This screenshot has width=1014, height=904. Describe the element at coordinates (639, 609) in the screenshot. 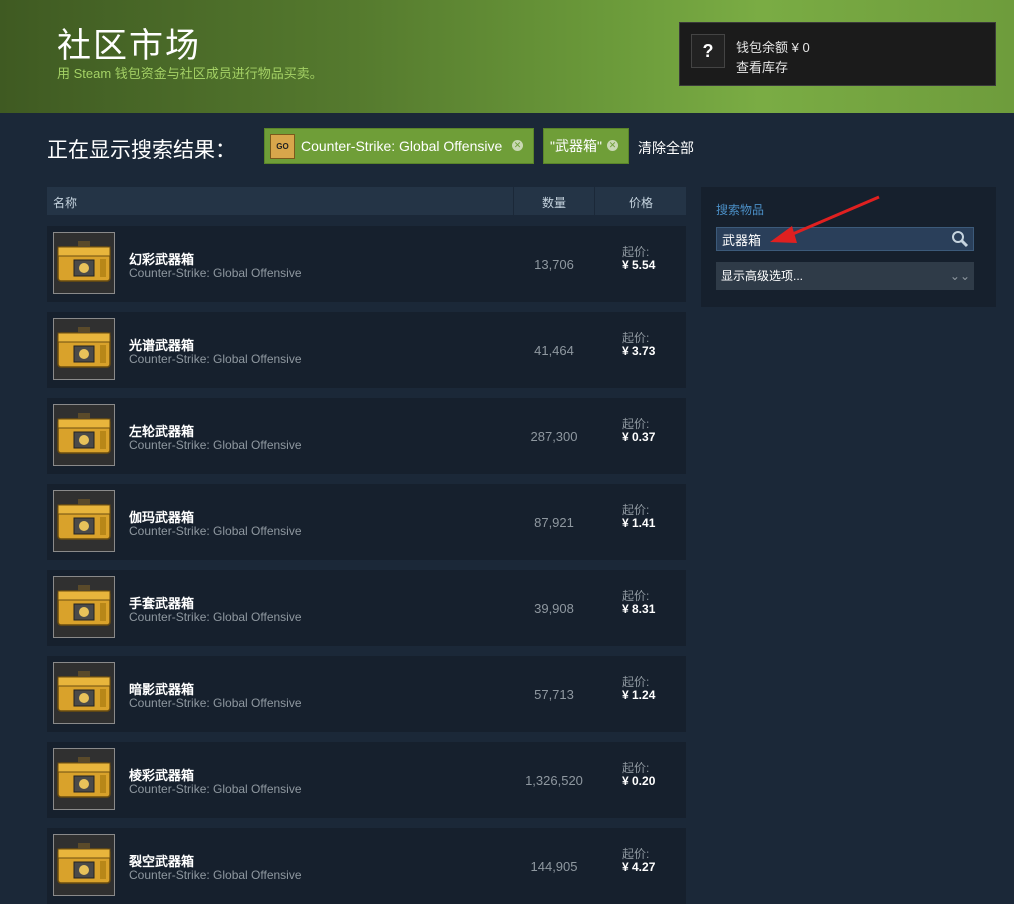

I see `listing-price: ¥ 8.31` at that location.